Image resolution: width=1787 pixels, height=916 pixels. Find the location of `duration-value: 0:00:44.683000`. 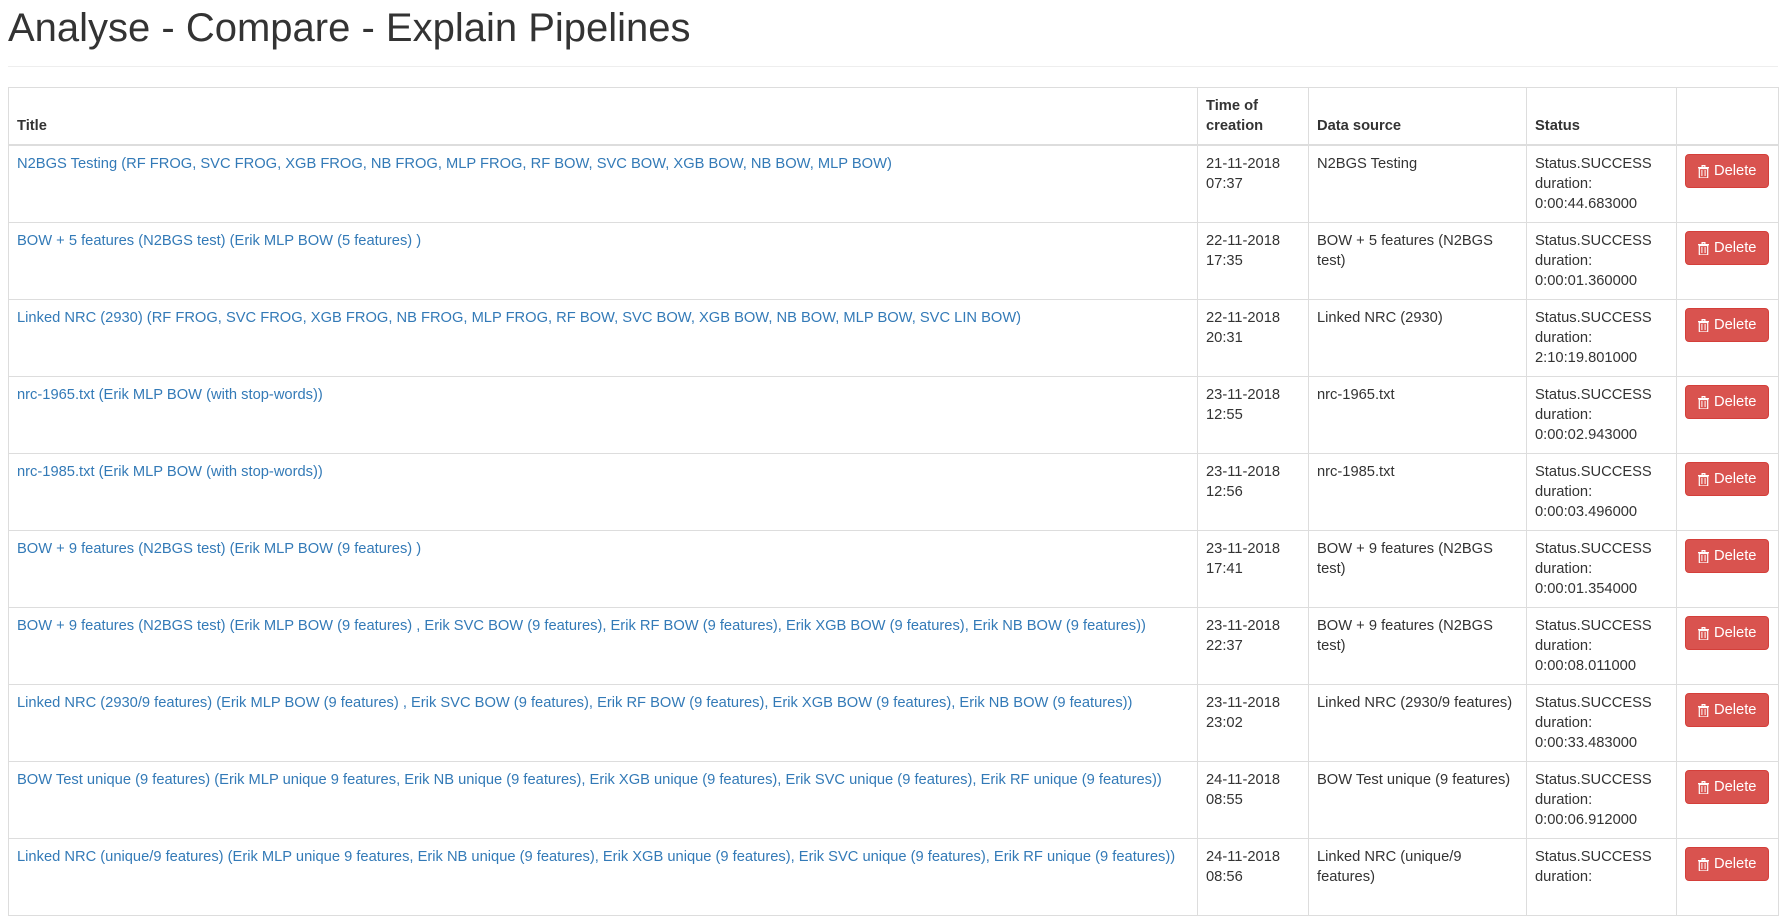

duration-value: 0:00:44.683000 is located at coordinates (1586, 204).